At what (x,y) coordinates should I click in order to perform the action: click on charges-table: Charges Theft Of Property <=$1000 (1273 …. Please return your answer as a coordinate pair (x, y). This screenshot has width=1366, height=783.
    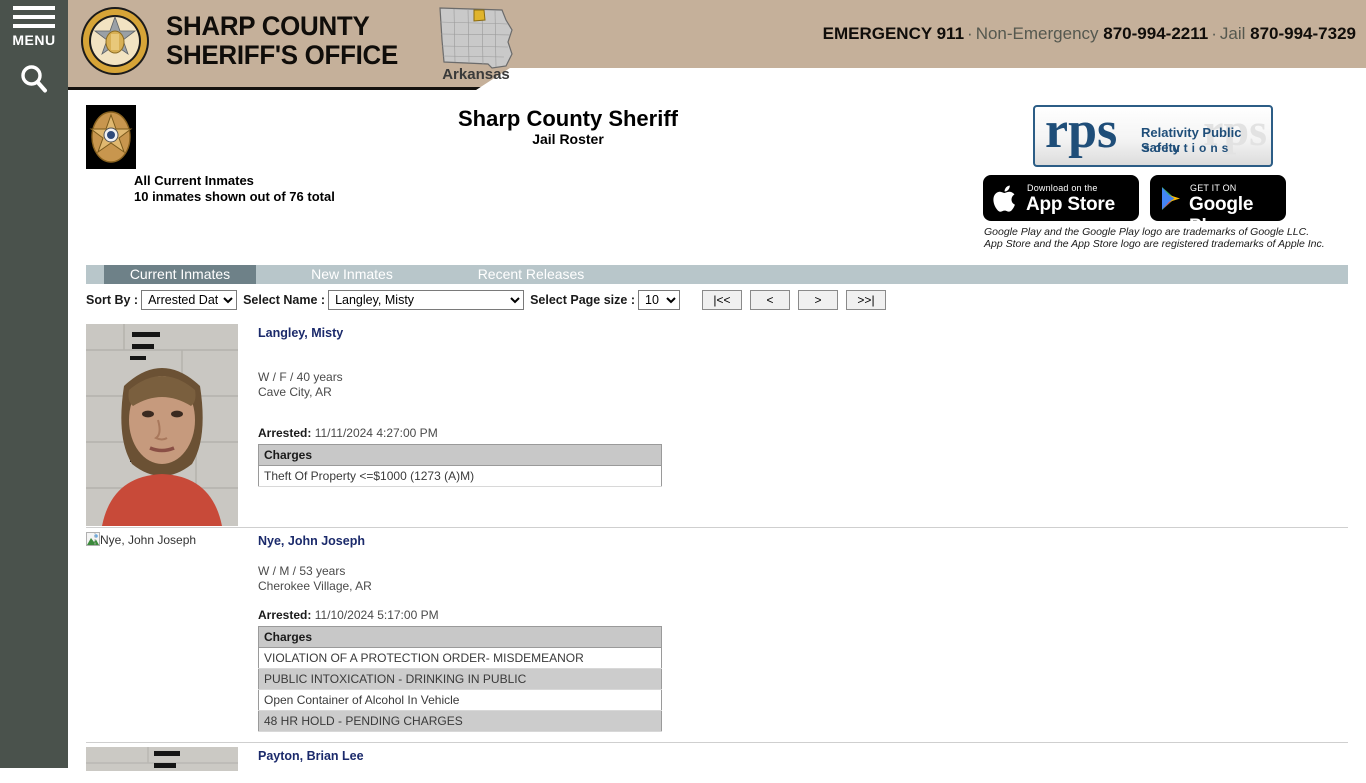
    Looking at the image, I should click on (460, 465).